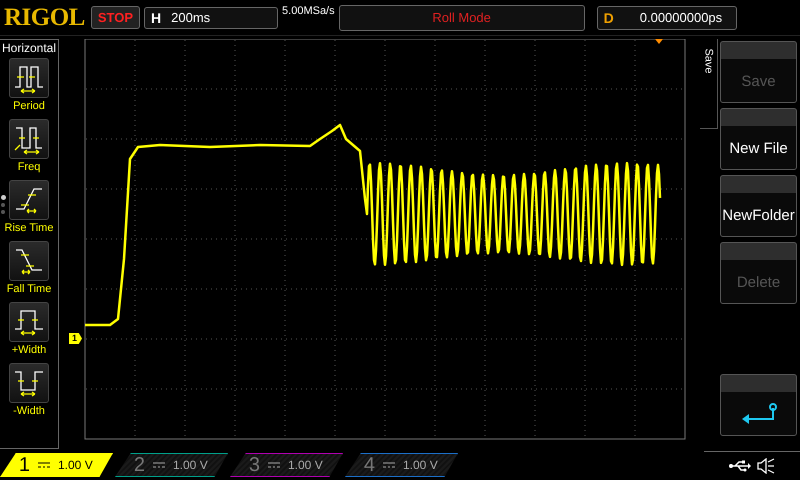  I want to click on usb-icon, so click(740, 466).